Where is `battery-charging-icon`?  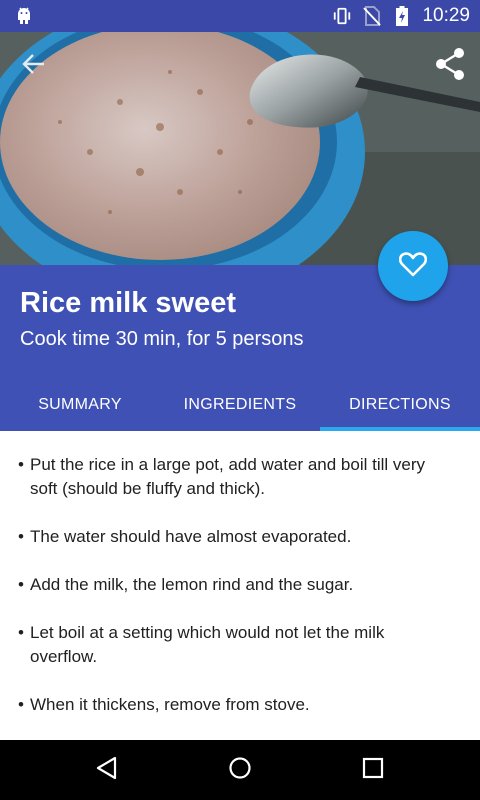 battery-charging-icon is located at coordinates (402, 16).